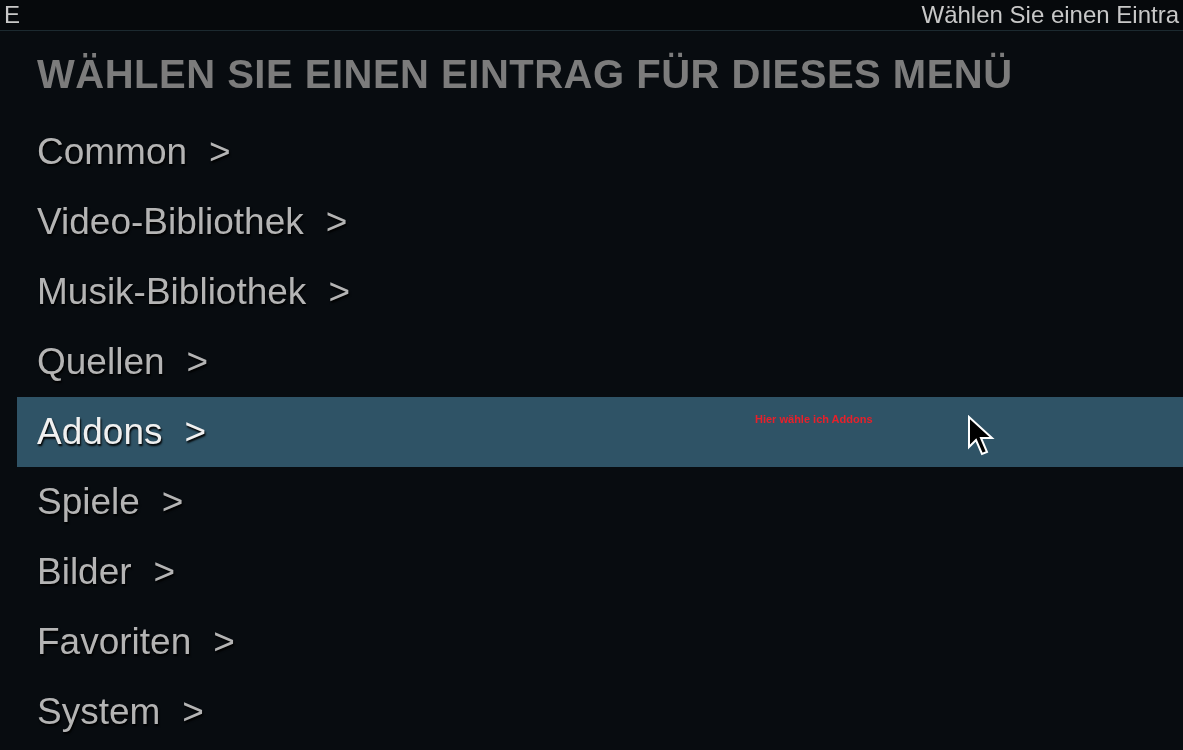 The image size is (1183, 750). Describe the element at coordinates (100, 432) in the screenshot. I see `menu-item-label: Addons` at that location.